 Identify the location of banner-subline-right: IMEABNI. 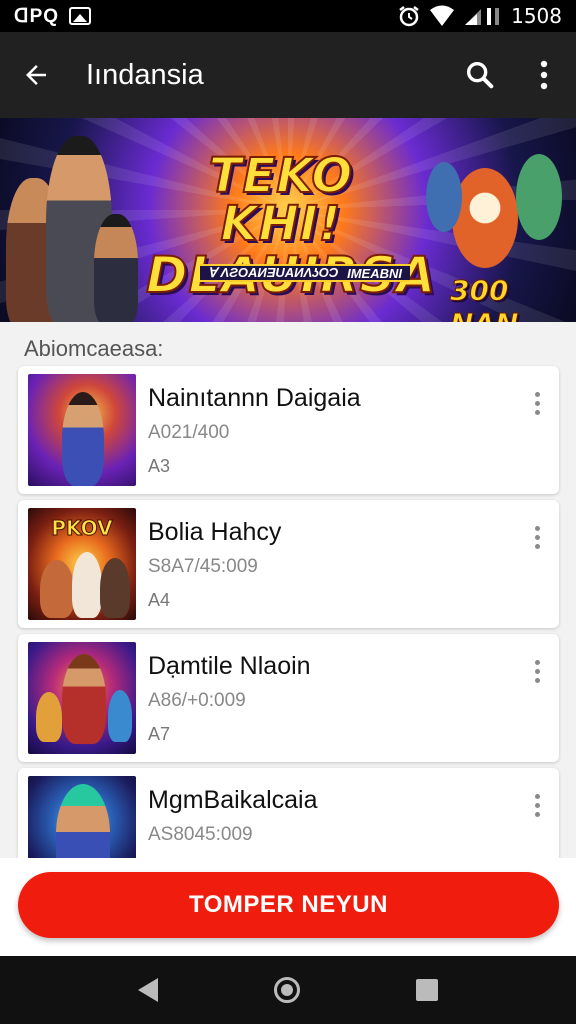
(374, 273).